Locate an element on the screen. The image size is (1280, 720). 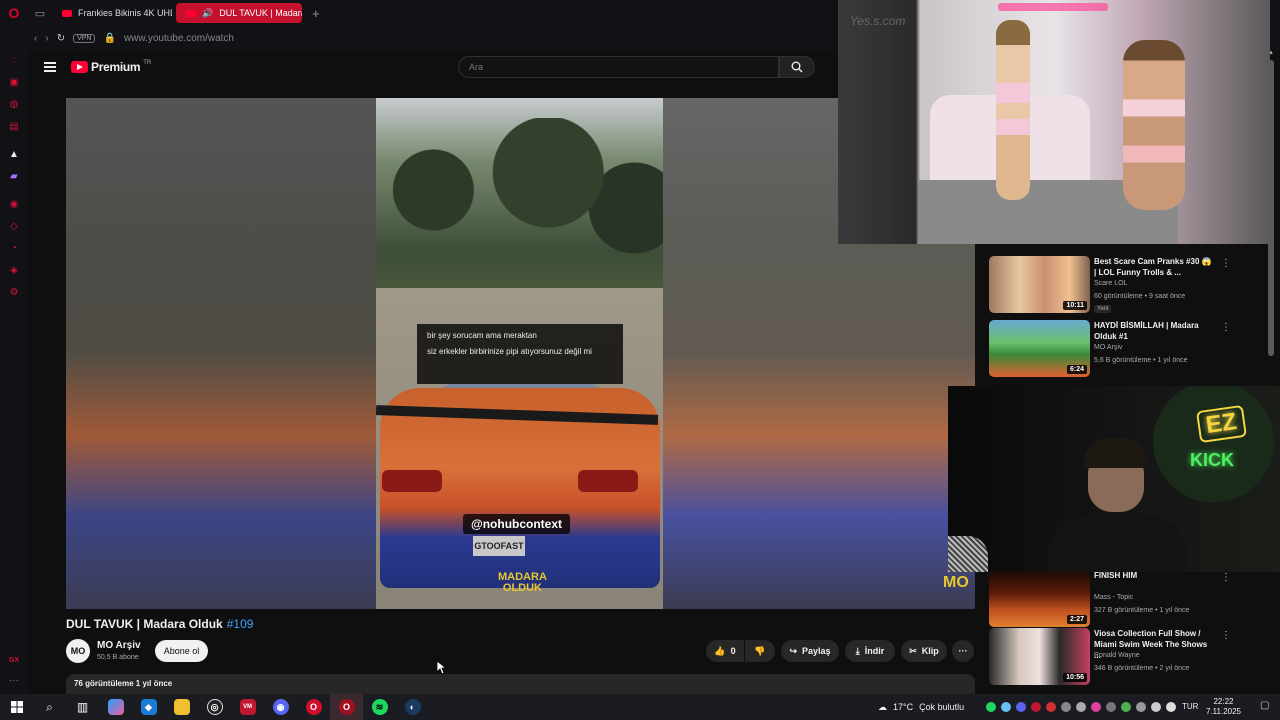
recommendation-title: HAYDİ BİSMİLLAH | Madara Olduk #1 is located at coordinates (1154, 331).